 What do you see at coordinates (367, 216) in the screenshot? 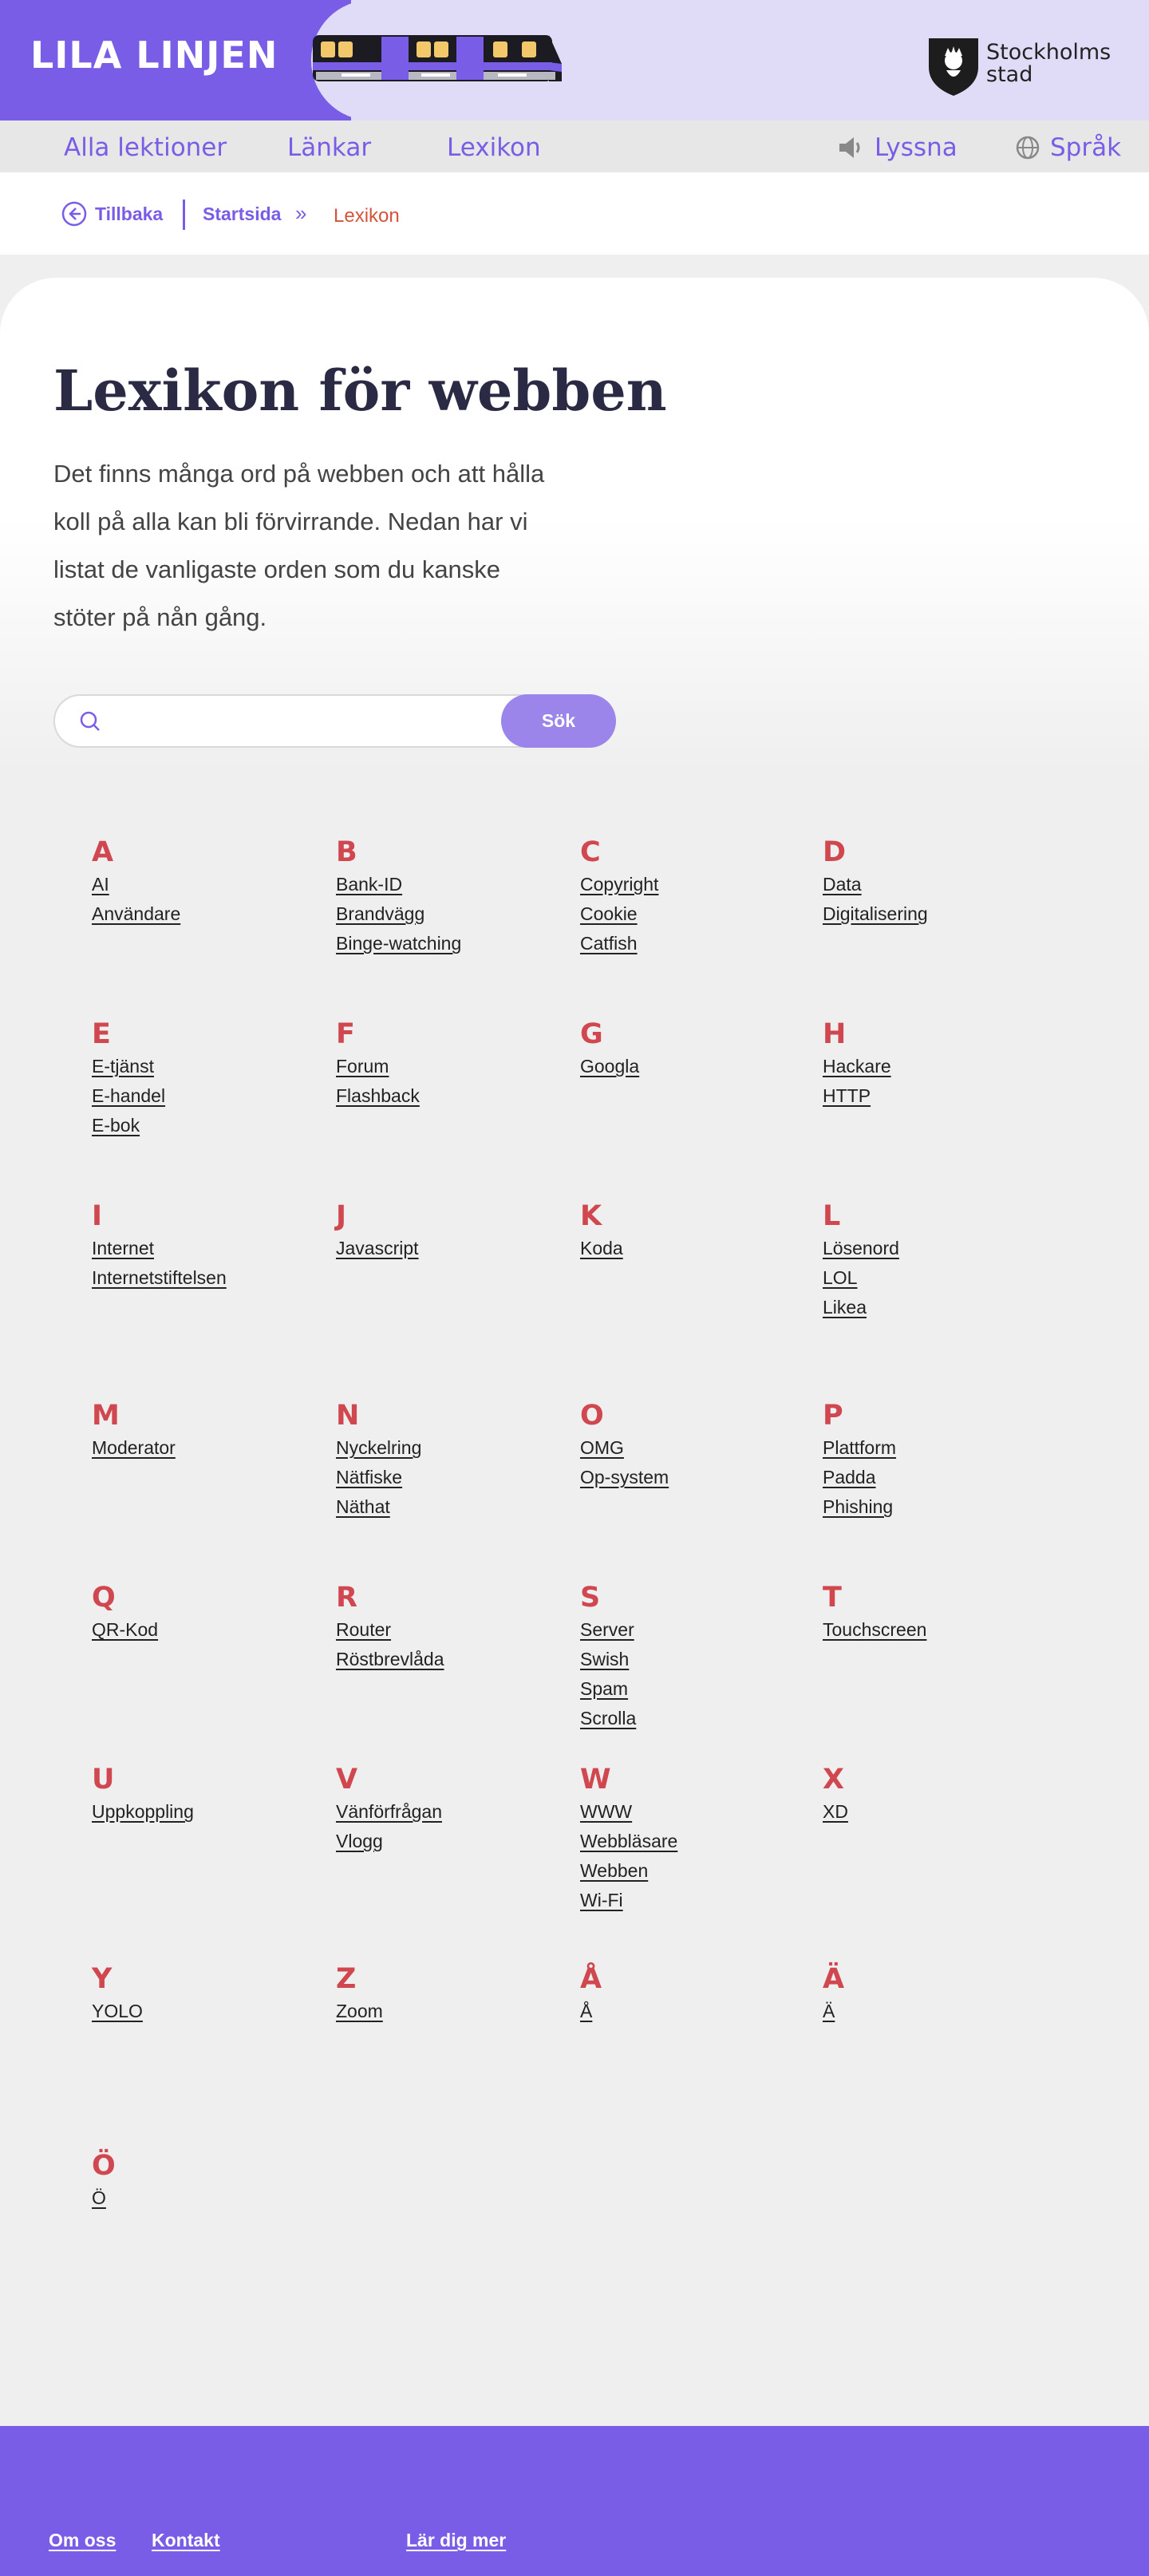
I see `breadcrumb-current: Lexikon` at bounding box center [367, 216].